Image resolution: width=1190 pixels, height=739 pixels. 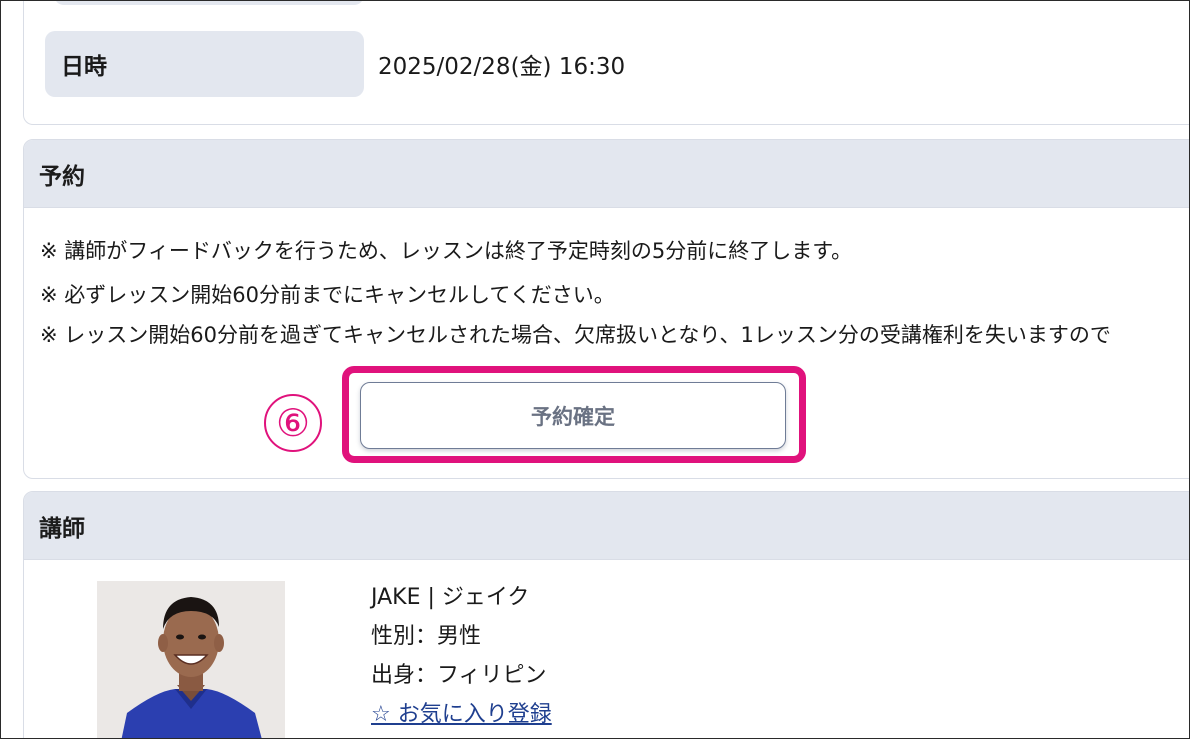 What do you see at coordinates (502, 67) in the screenshot?
I see `datetime-value: 2025/02/28(金) 16:30` at bounding box center [502, 67].